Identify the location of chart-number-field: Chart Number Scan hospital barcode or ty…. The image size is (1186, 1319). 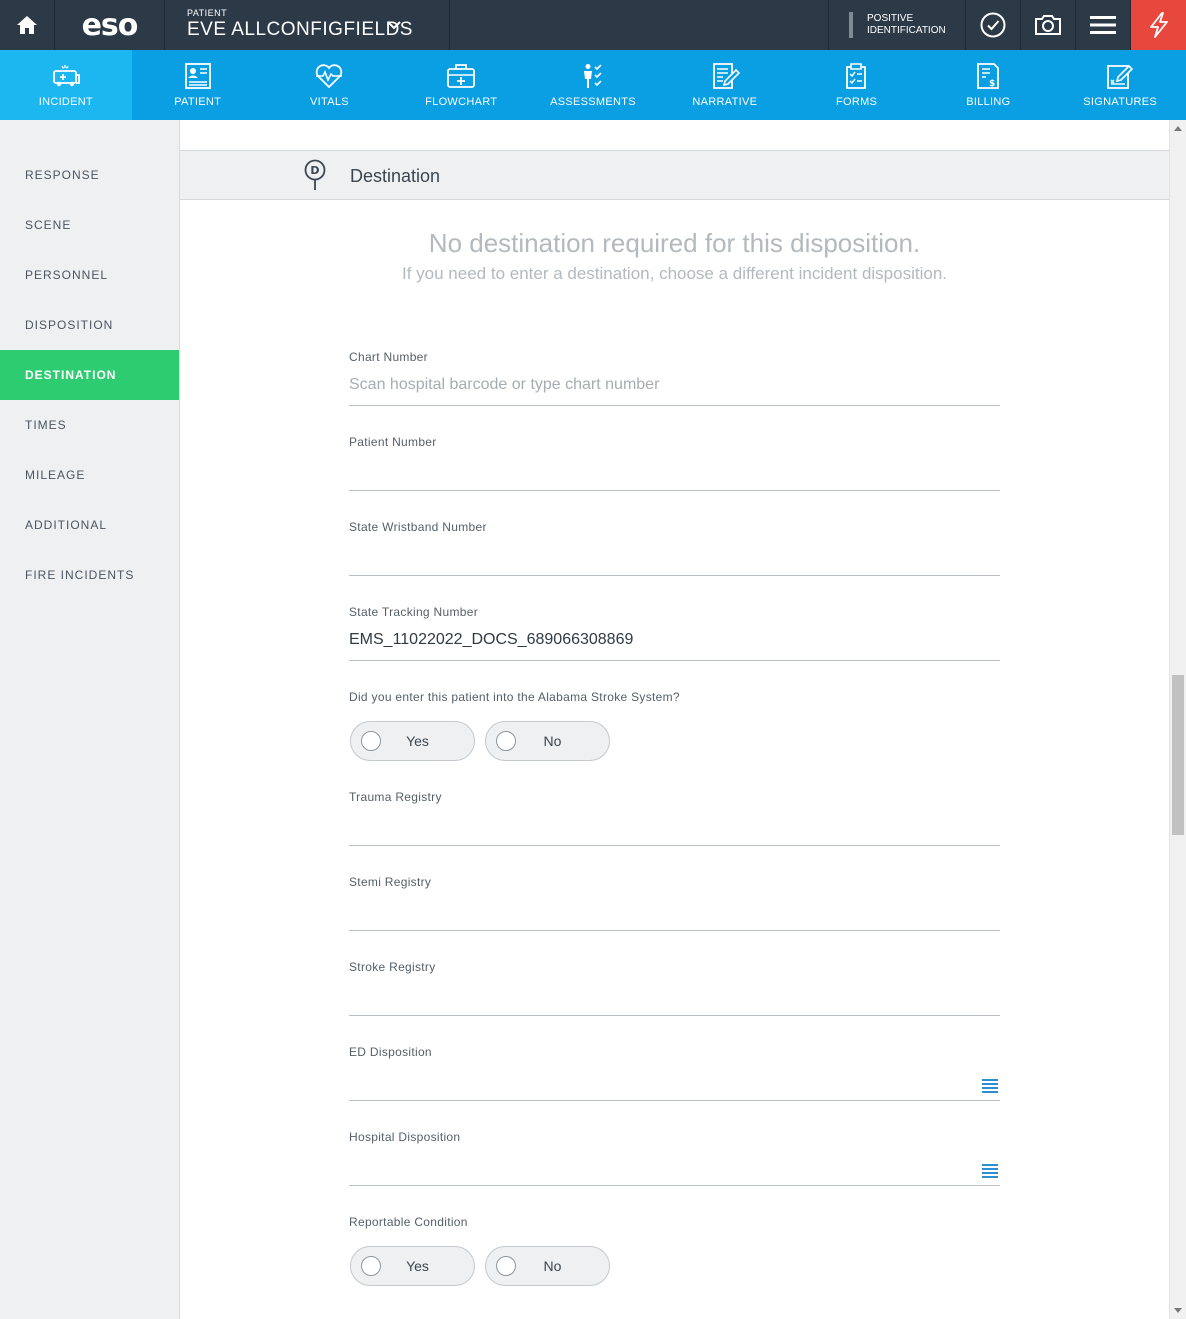
(674, 378).